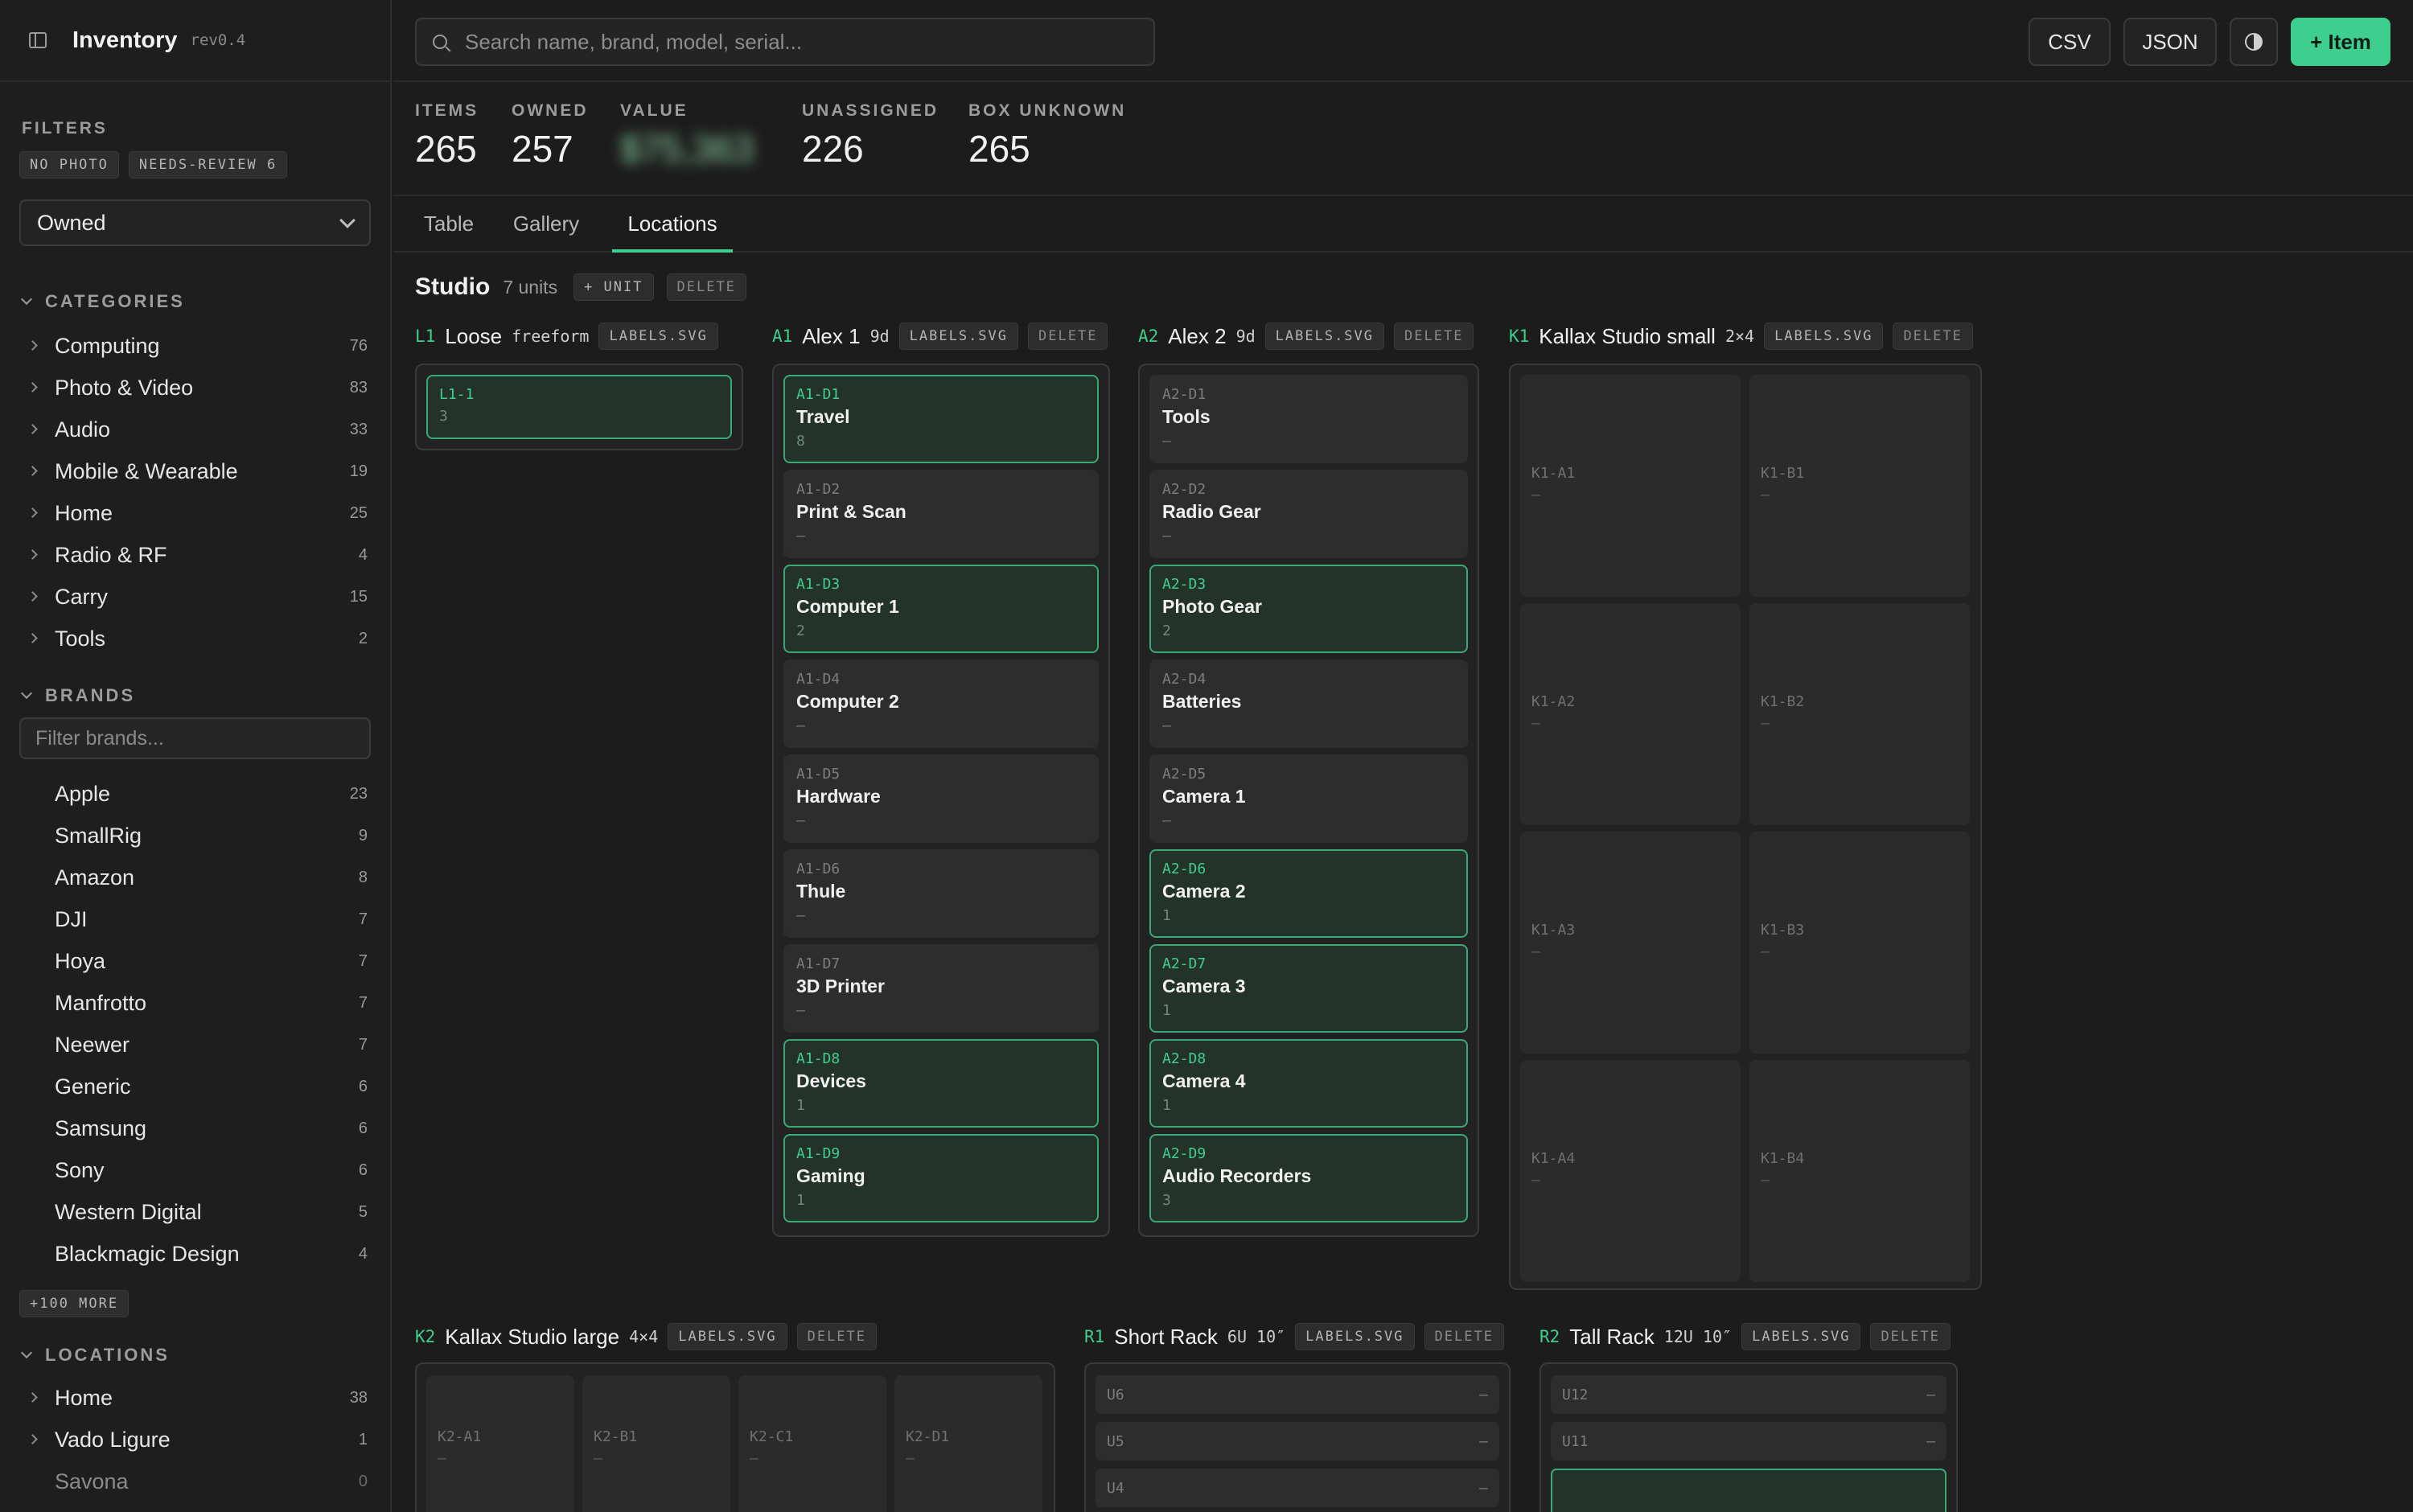  Describe the element at coordinates (95, 1356) in the screenshot. I see `locations-header: LOCATIONS` at that location.